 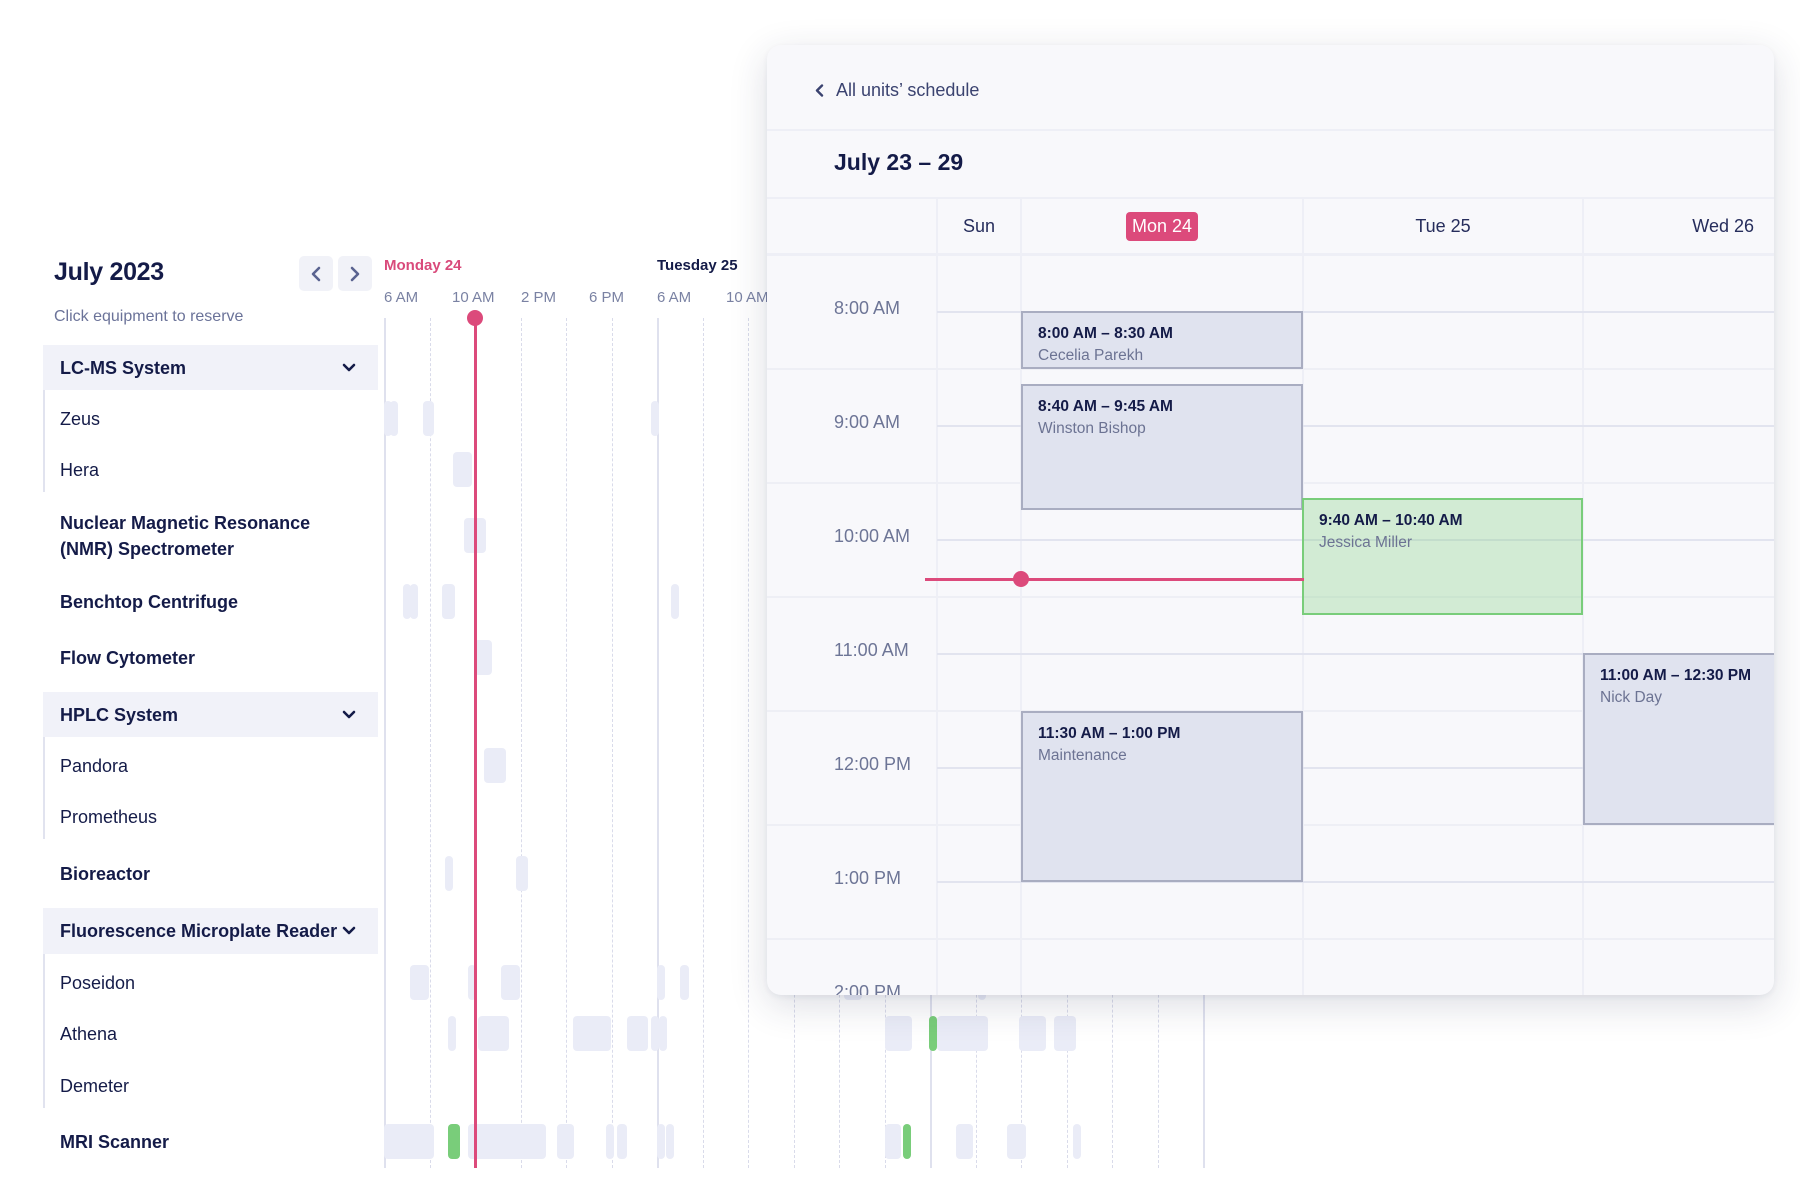 I want to click on equipment-group-fluorescence-microplate-reader: Fluorescence Microplate Reader, so click(x=210, y=931).